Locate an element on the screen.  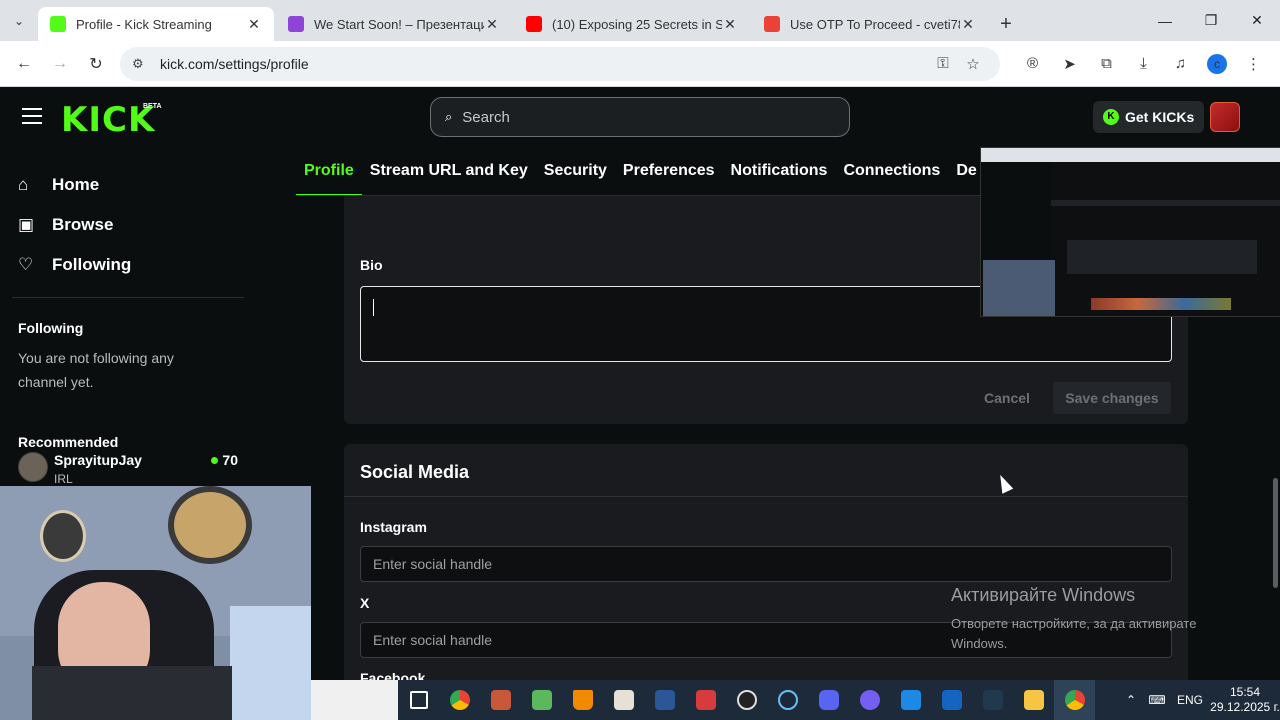
tab-title: Use OTP To Proceed - cveti78@ is located at coordinates (875, 24).